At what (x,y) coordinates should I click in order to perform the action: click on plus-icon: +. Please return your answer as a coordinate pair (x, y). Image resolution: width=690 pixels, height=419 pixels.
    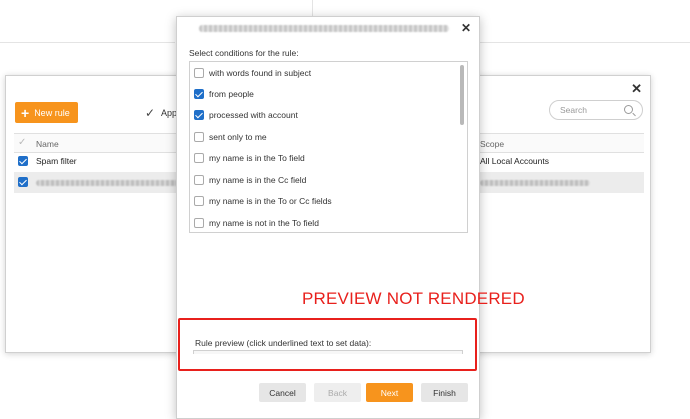
    Looking at the image, I should click on (25, 112).